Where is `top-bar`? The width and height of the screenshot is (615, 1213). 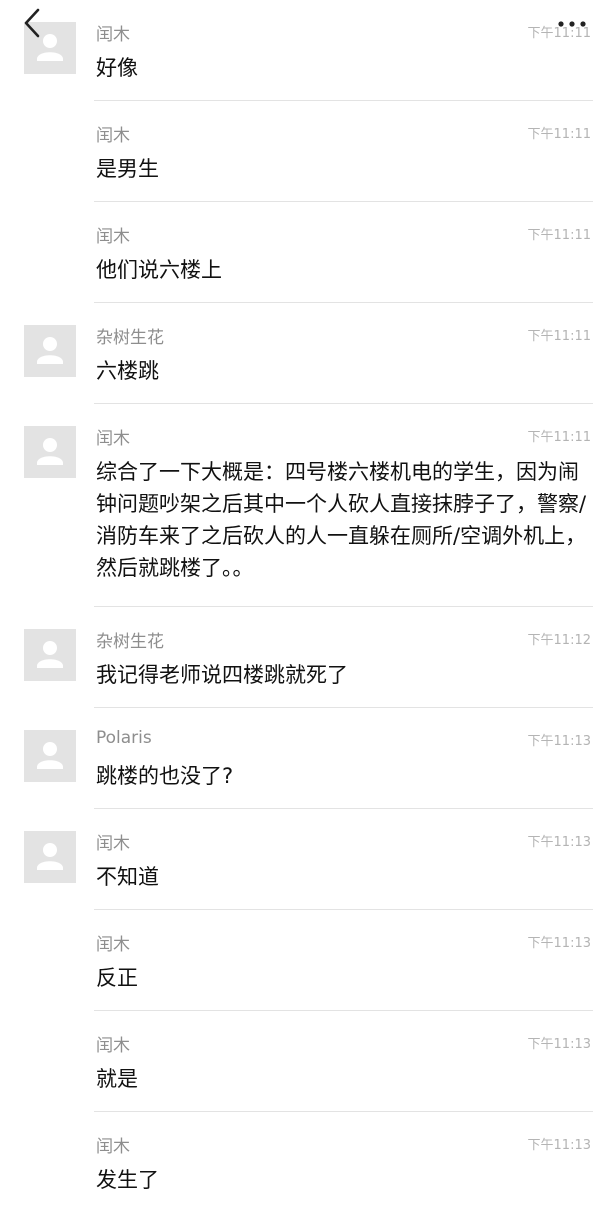 top-bar is located at coordinates (307, 20).